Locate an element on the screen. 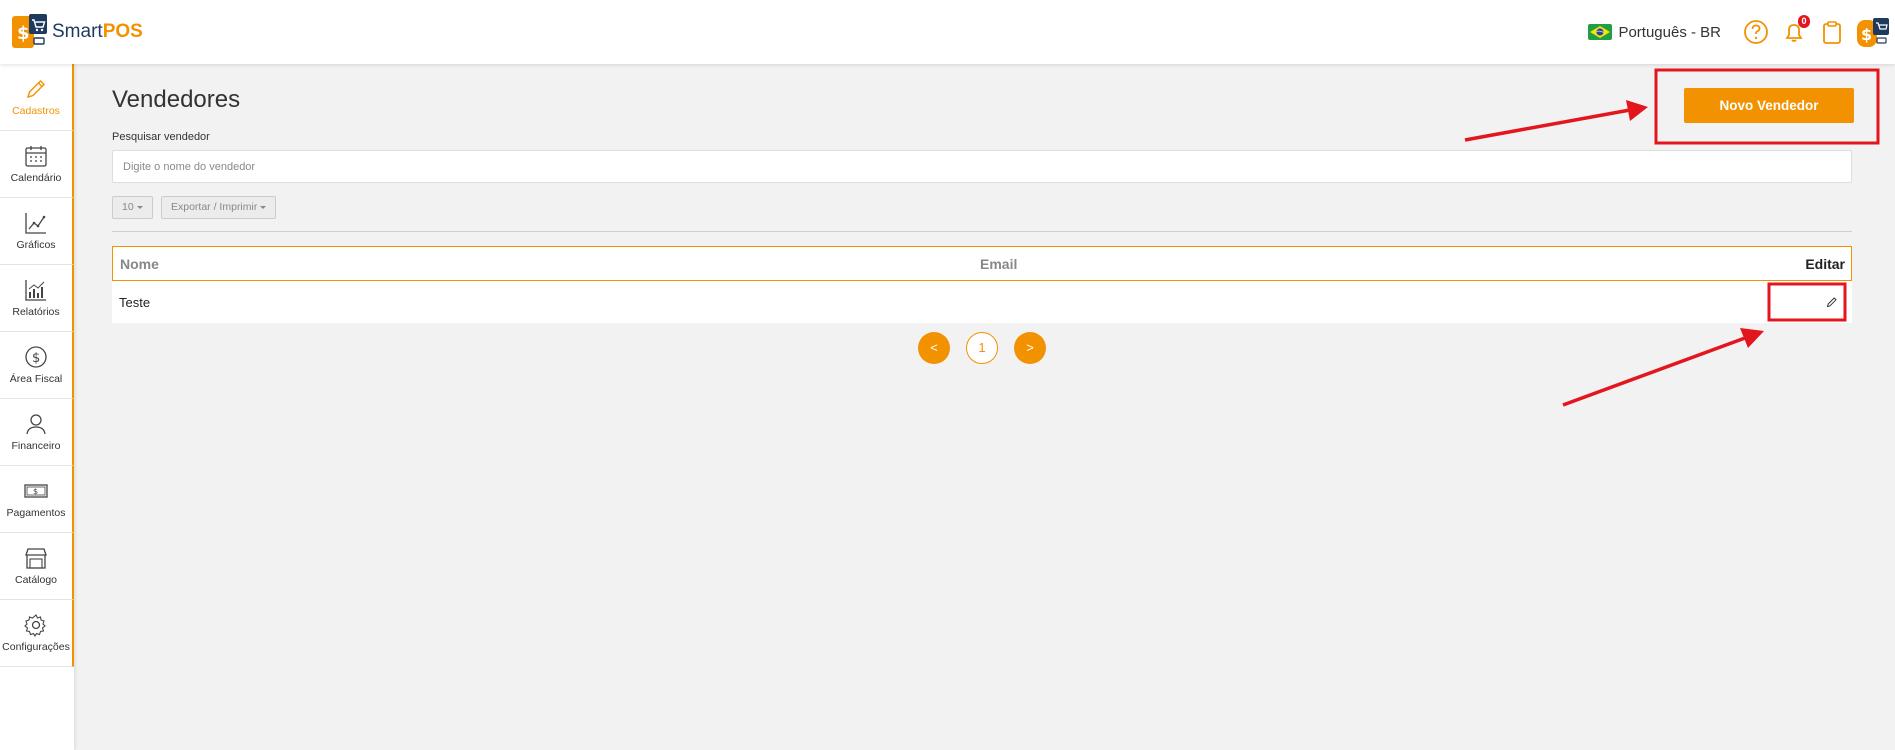 The height and width of the screenshot is (750, 1895). calendar-icon is located at coordinates (36, 156).